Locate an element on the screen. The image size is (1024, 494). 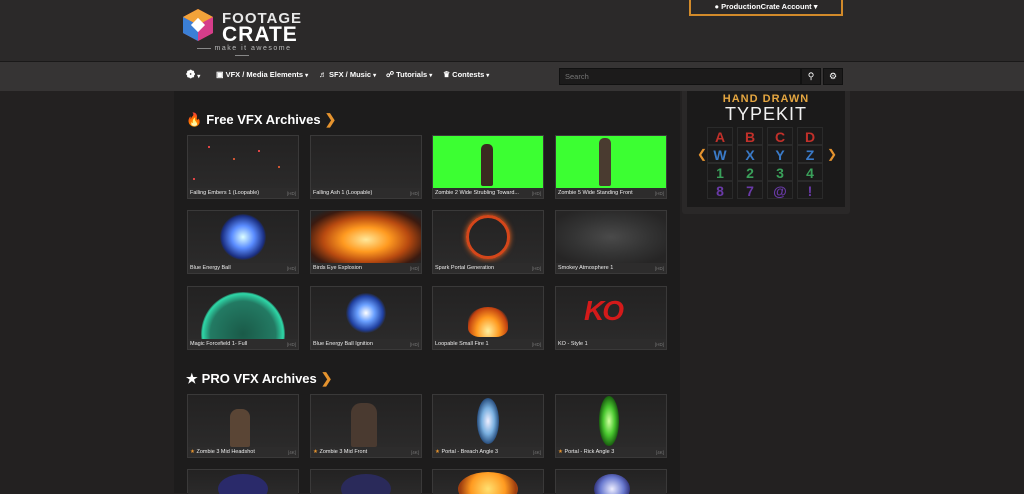
vfx-card: Smokey Atmosphere 1 [HD] is located at coordinates (611, 242).